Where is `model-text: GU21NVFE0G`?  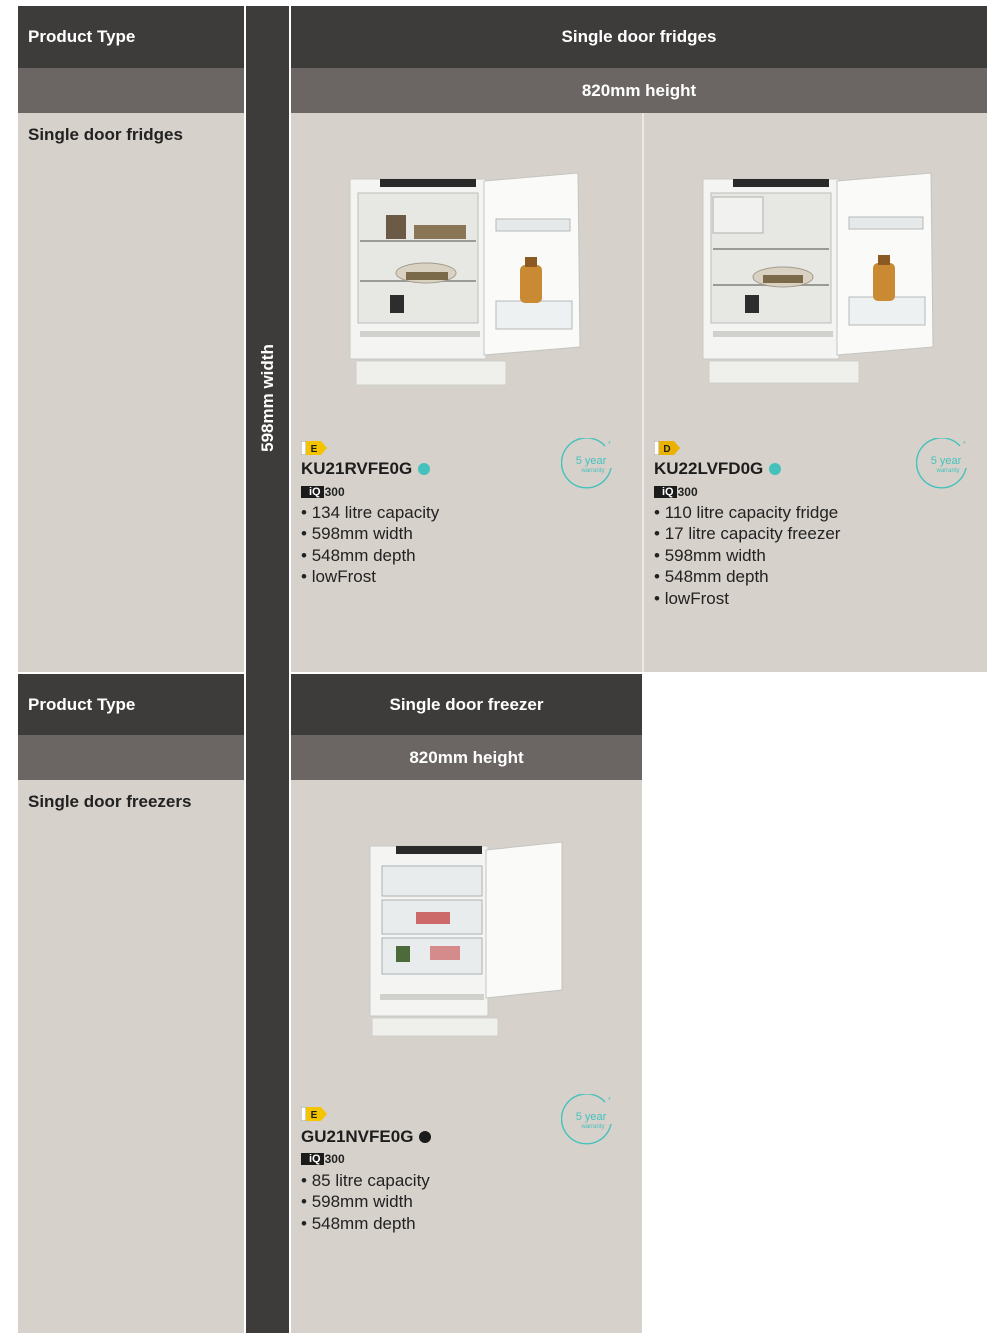 model-text: GU21NVFE0G is located at coordinates (357, 1136).